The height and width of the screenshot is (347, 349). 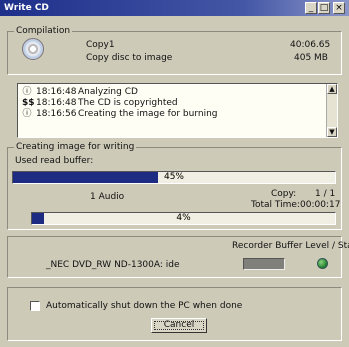 I want to click on progress-legend: Creating image for writing, so click(x=75, y=147).